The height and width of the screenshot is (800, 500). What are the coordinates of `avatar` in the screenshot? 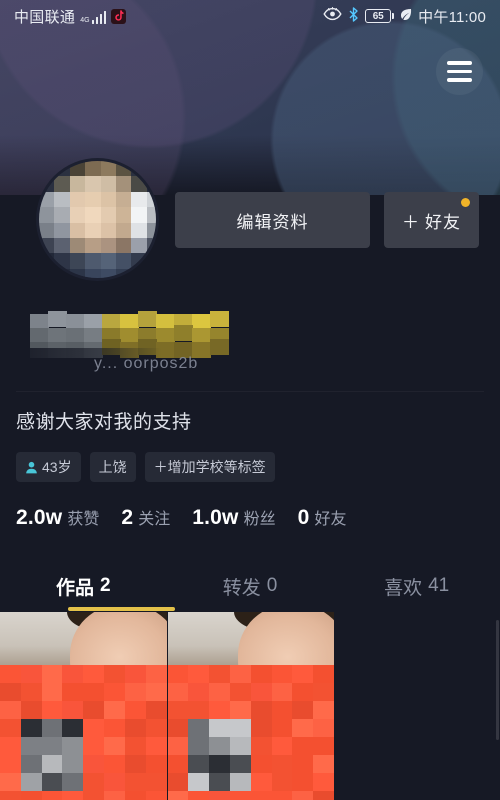 It's located at (97, 219).